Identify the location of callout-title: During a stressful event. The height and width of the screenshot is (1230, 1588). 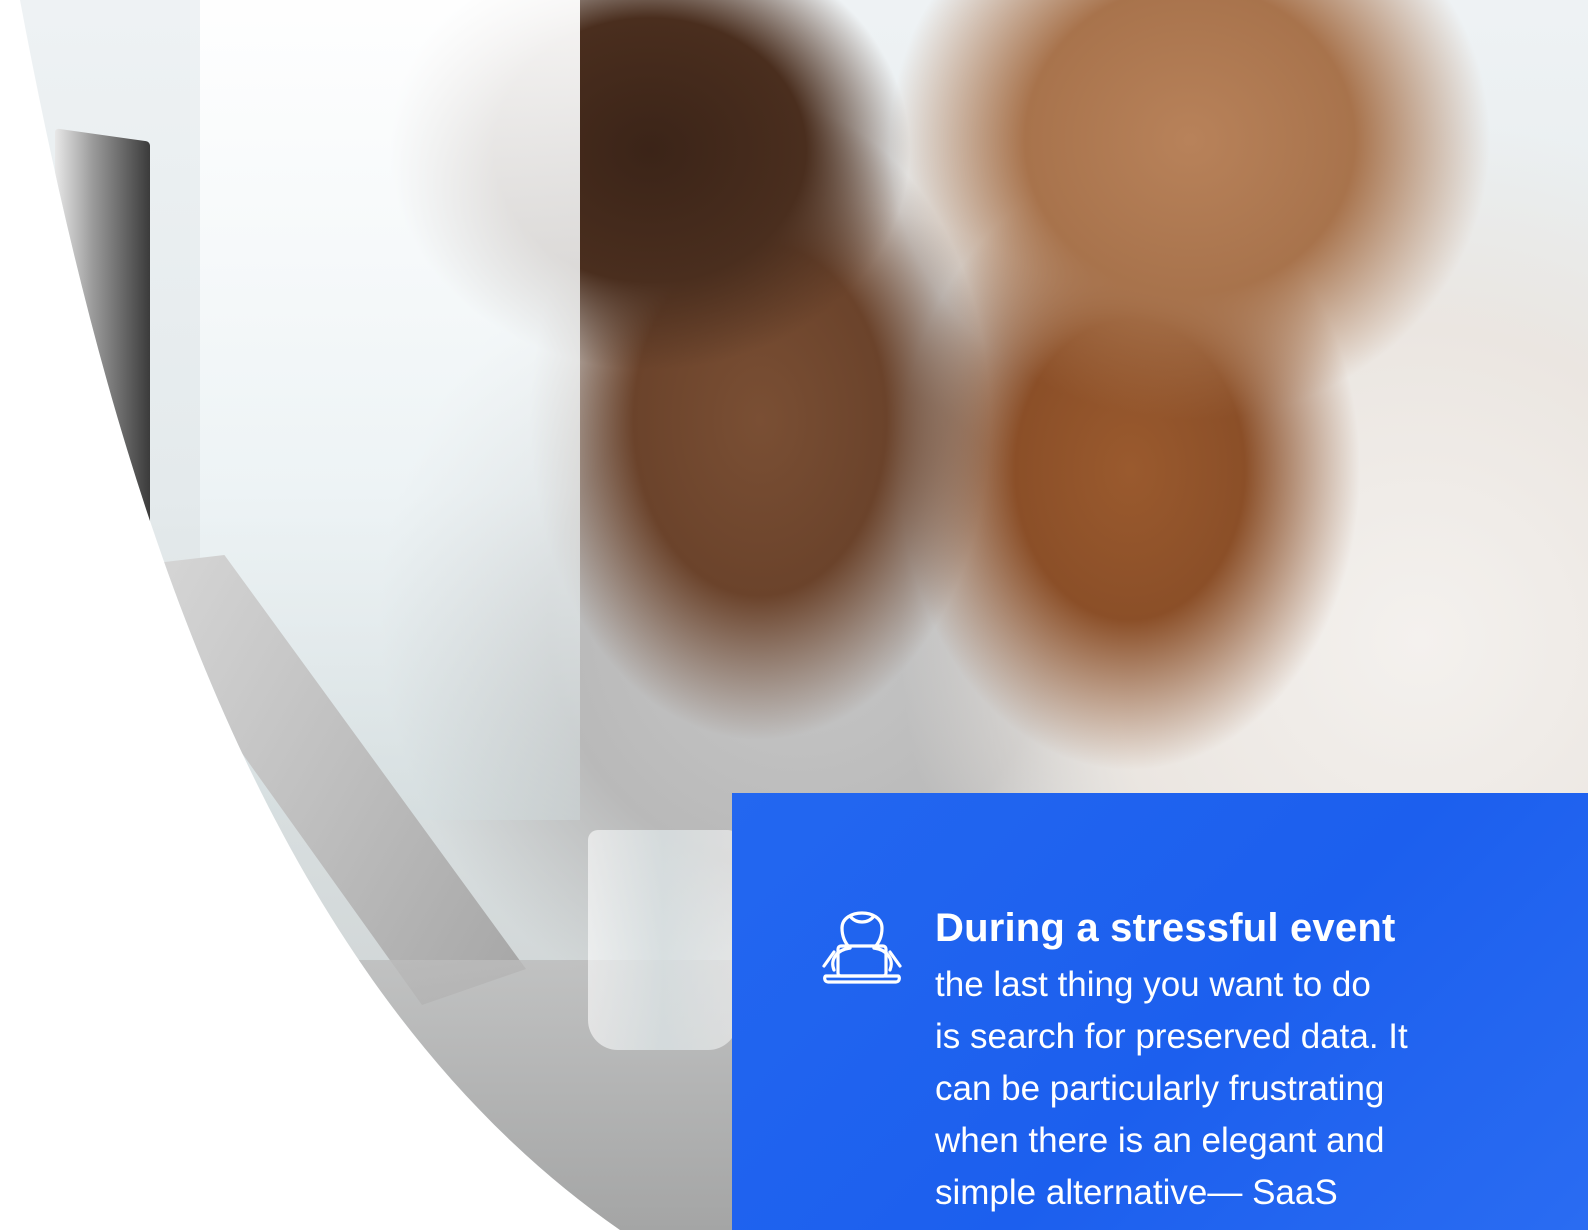
(1165, 928).